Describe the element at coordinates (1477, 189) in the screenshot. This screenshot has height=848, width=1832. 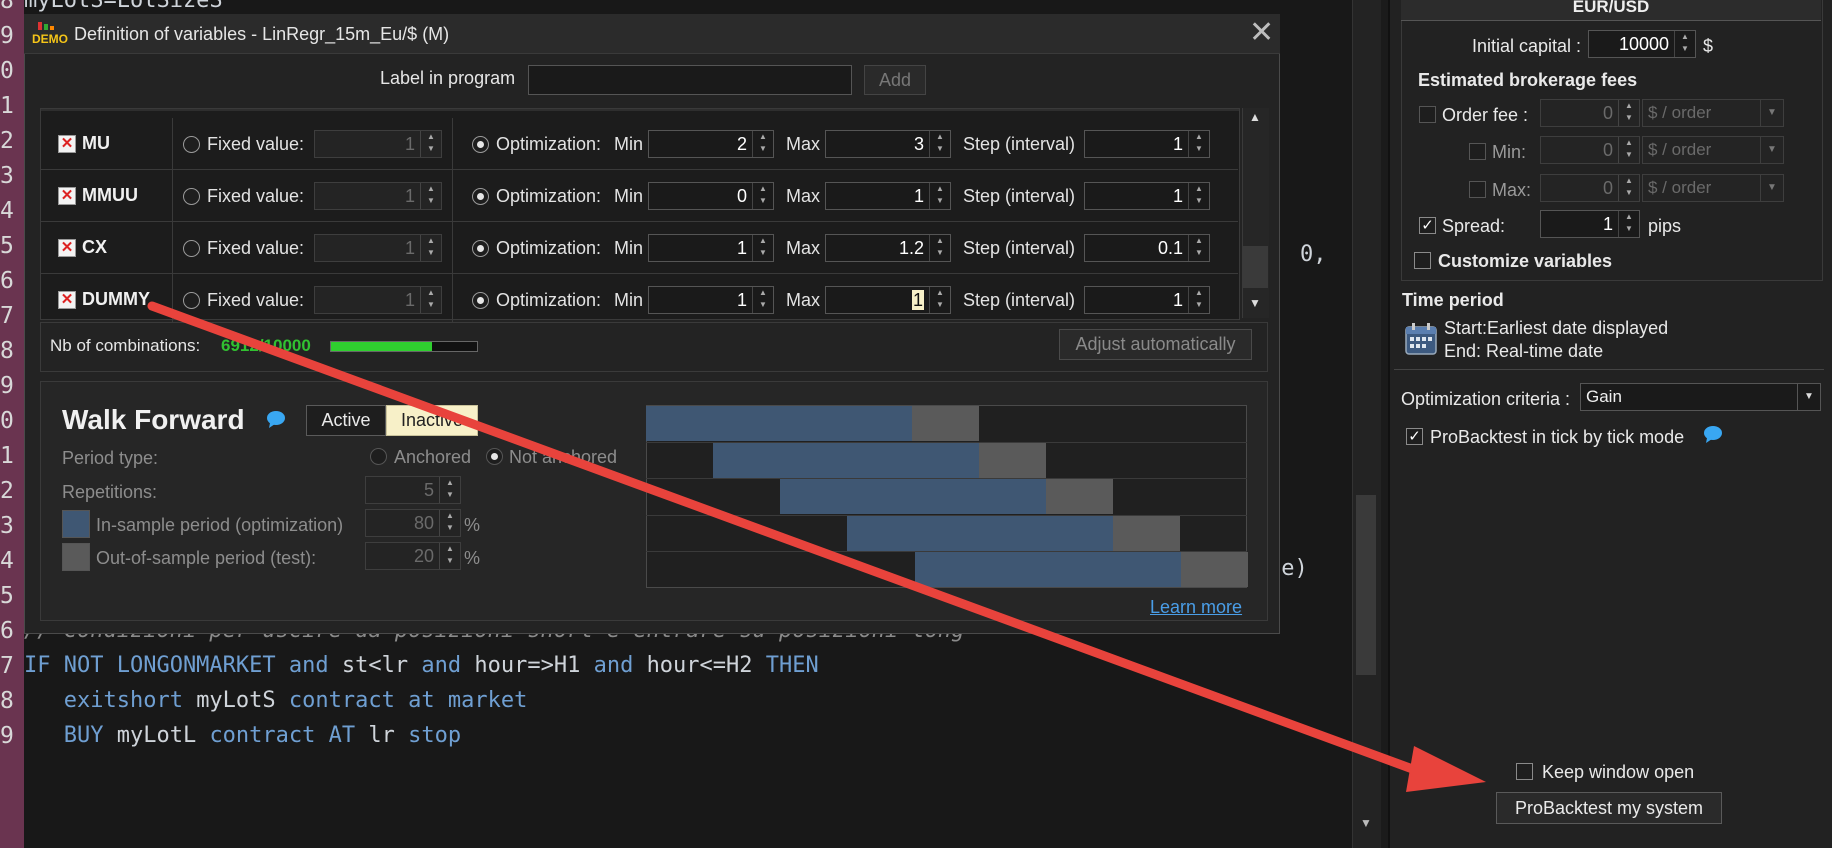
I see `max-fee-checkbox` at that location.